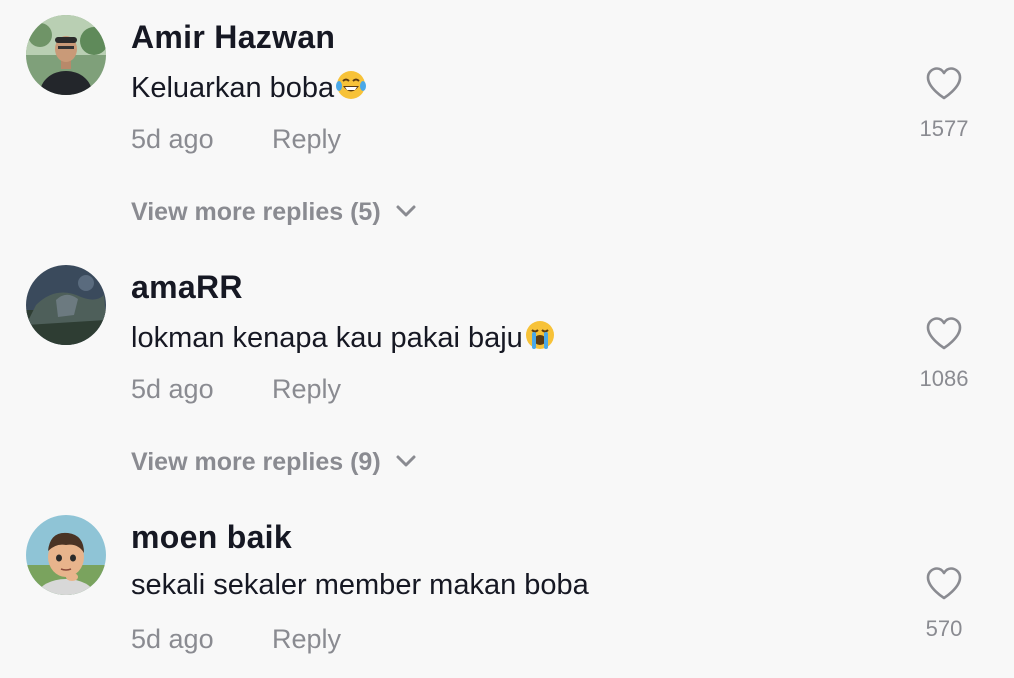 The width and height of the screenshot is (1014, 678). What do you see at coordinates (256, 212) in the screenshot?
I see `view-more-replies-label: View more replies (5)` at bounding box center [256, 212].